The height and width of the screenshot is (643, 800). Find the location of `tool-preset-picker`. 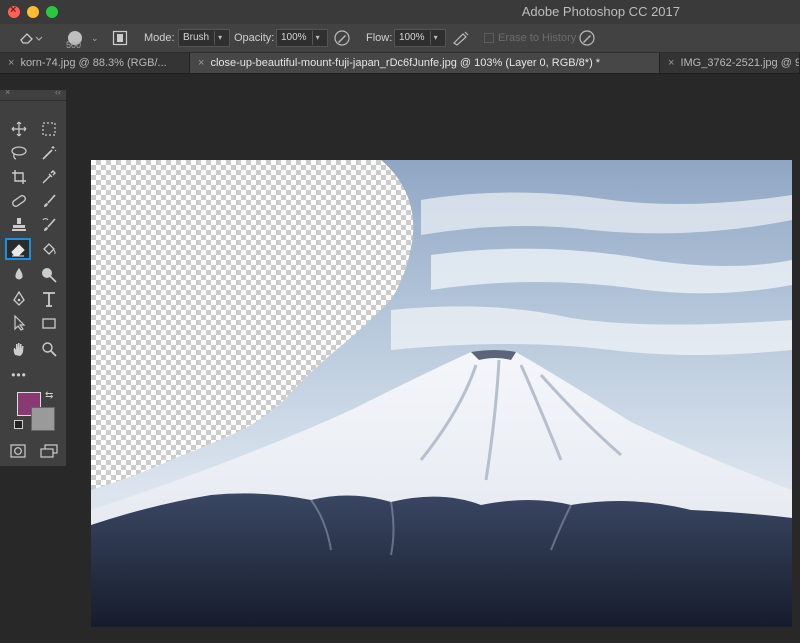

tool-preset-picker is located at coordinates (31, 38).